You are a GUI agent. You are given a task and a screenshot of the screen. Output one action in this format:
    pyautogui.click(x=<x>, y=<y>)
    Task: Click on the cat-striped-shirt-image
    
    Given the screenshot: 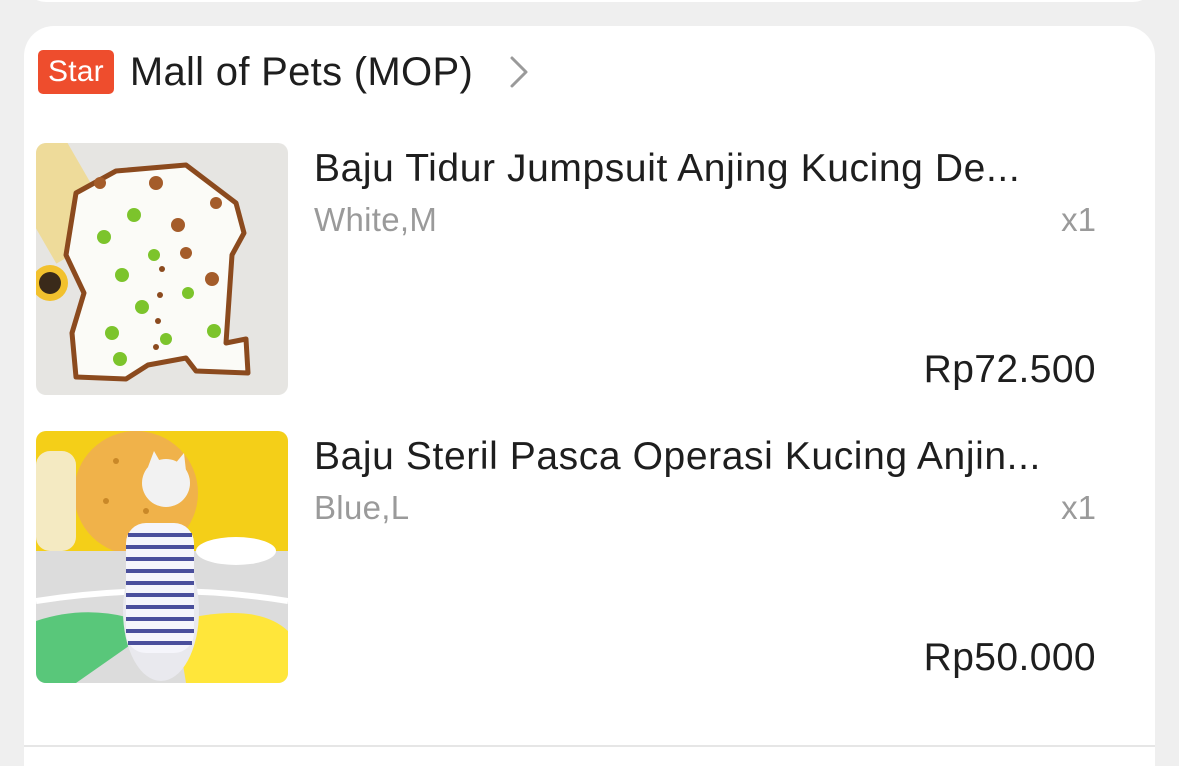 What is the action you would take?
    pyautogui.click(x=162, y=557)
    